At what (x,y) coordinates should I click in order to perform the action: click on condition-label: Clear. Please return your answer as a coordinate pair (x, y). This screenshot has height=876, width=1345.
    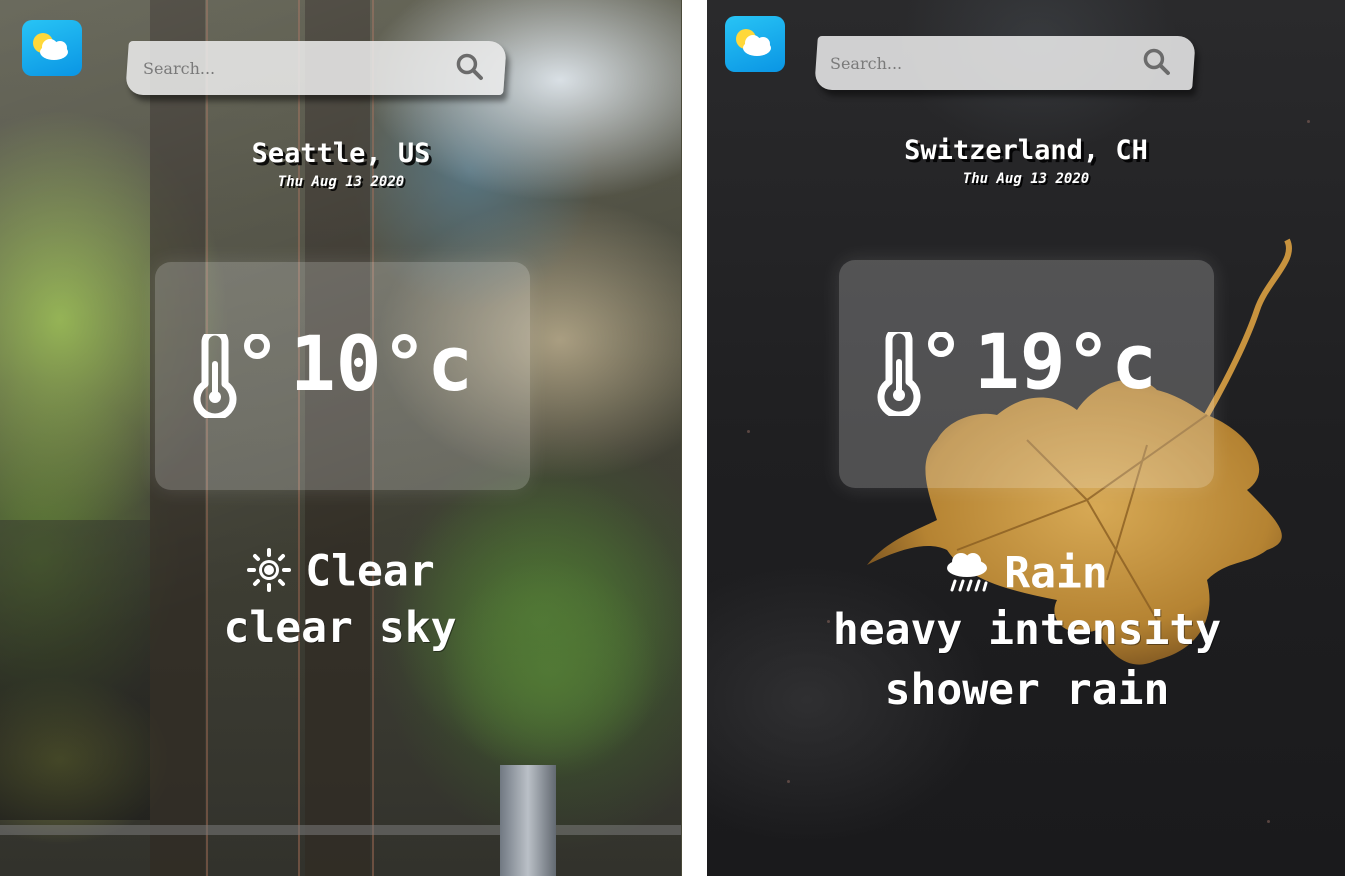
    Looking at the image, I should click on (370, 571).